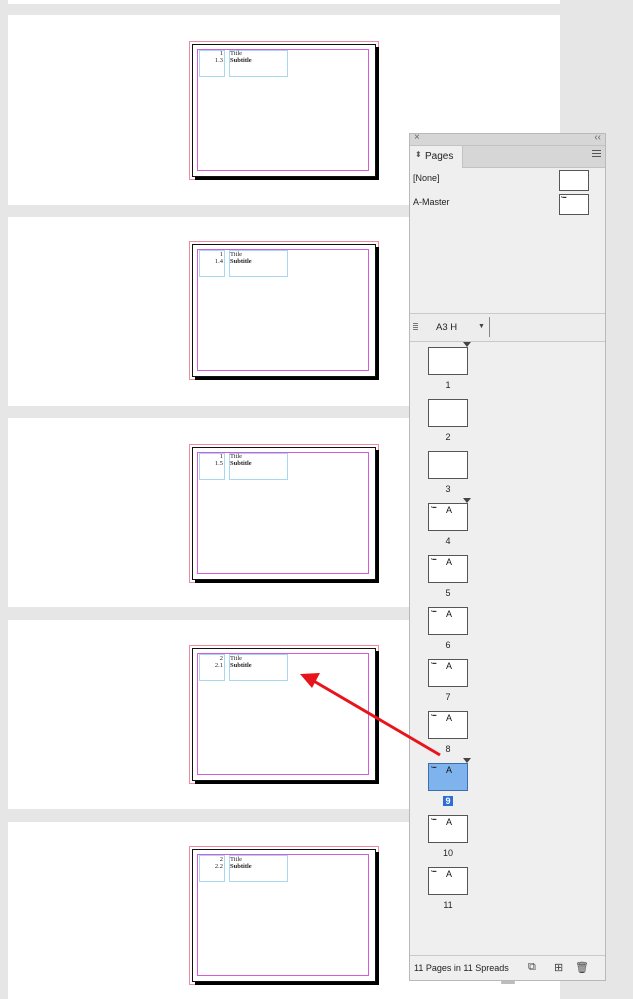 The height and width of the screenshot is (999, 633). I want to click on panel-tab-row: ⬍ Pages, so click(507, 157).